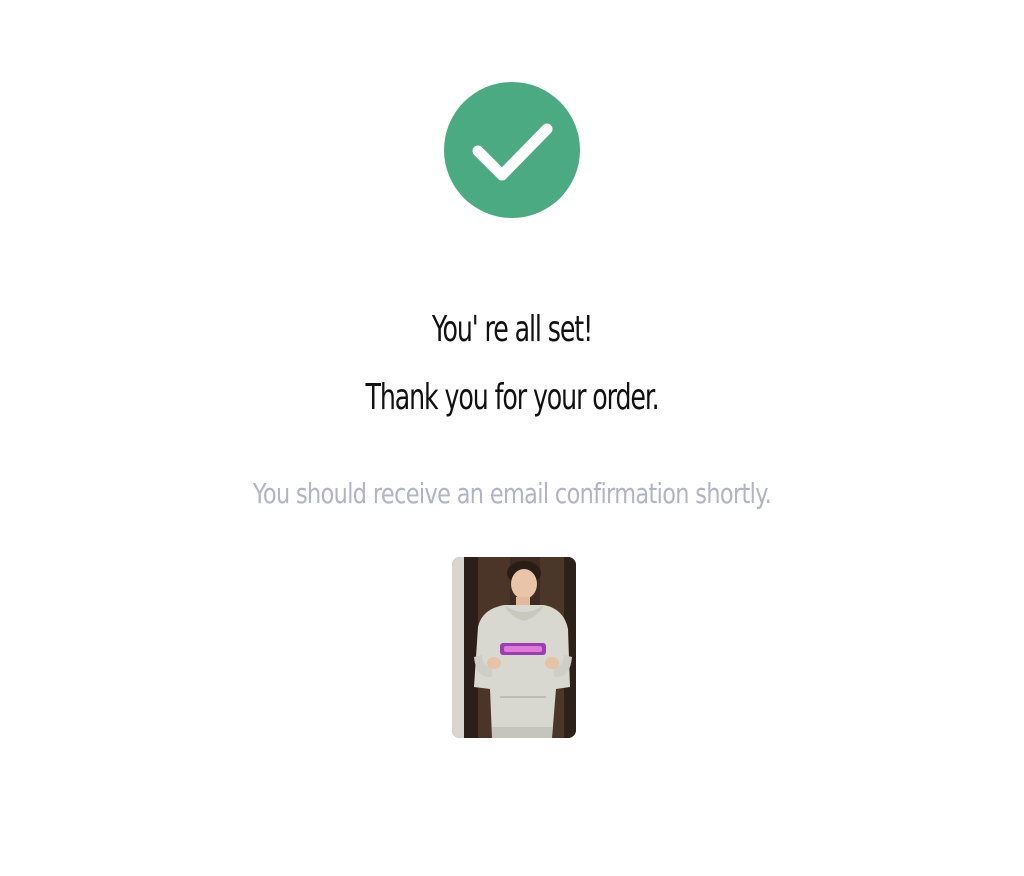  I want to click on product-photo, so click(514, 647).